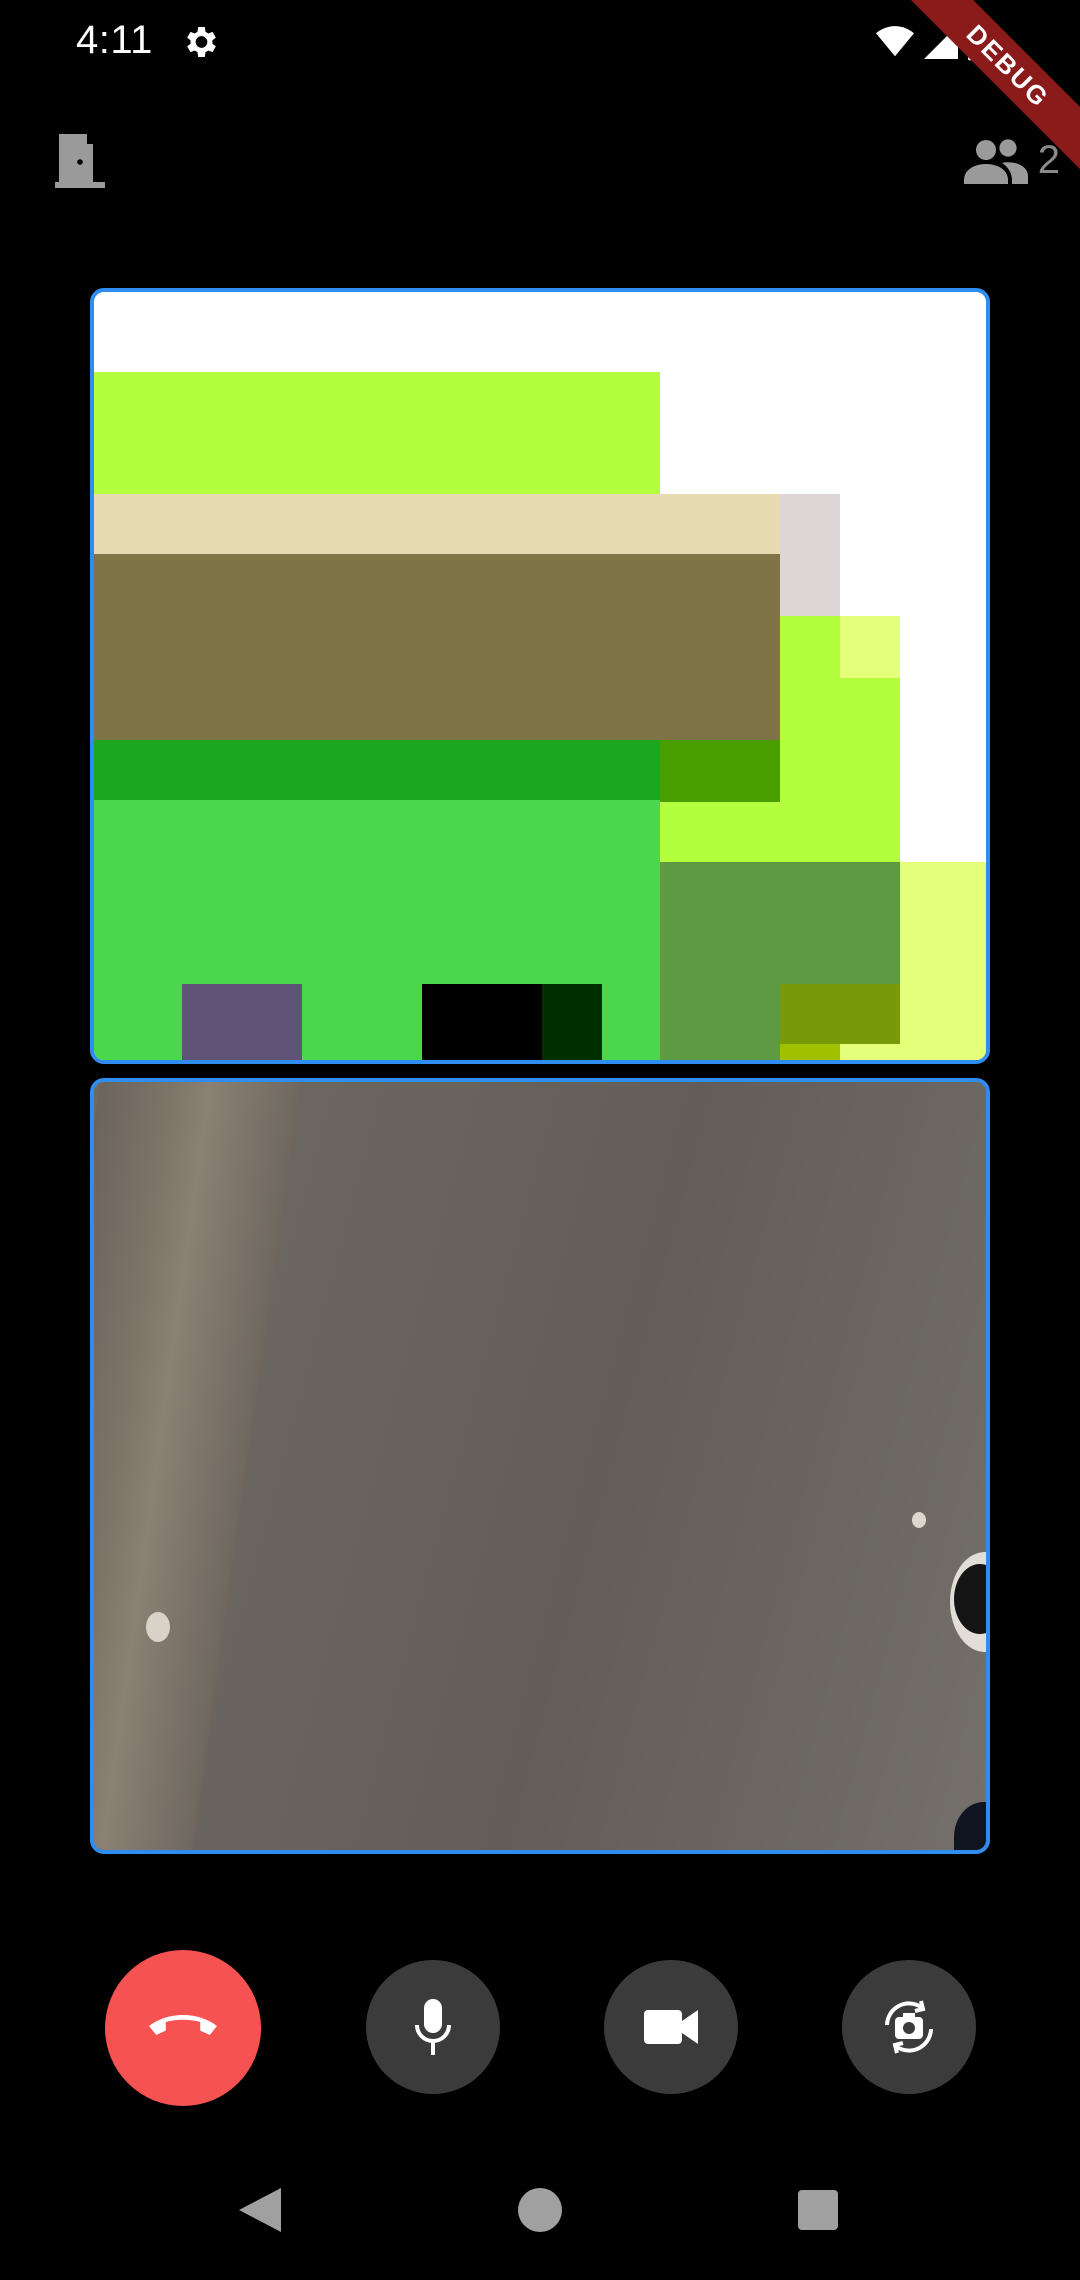 This screenshot has height=2280, width=1080. What do you see at coordinates (540, 2028) in the screenshot?
I see `call-controls` at bounding box center [540, 2028].